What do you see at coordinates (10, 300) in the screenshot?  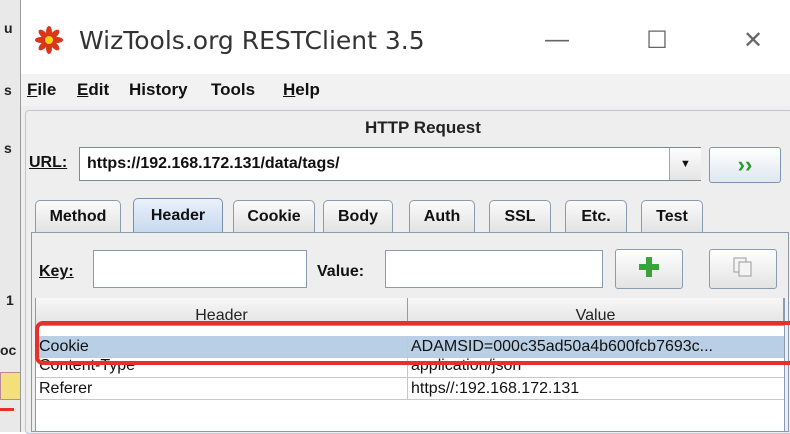 I see `background-fragment: 1` at bounding box center [10, 300].